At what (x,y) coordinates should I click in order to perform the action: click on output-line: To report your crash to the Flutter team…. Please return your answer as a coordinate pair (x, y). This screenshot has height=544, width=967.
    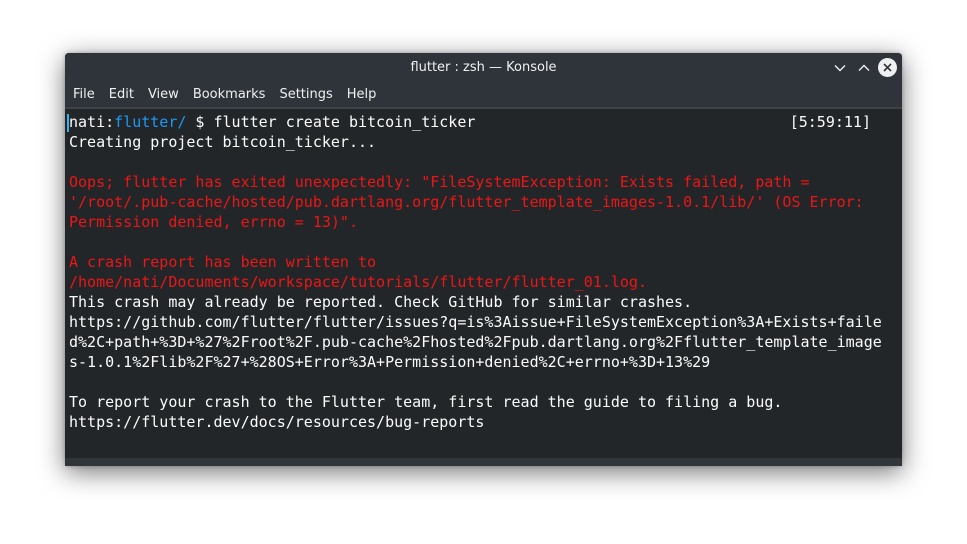
    Looking at the image, I should click on (426, 402).